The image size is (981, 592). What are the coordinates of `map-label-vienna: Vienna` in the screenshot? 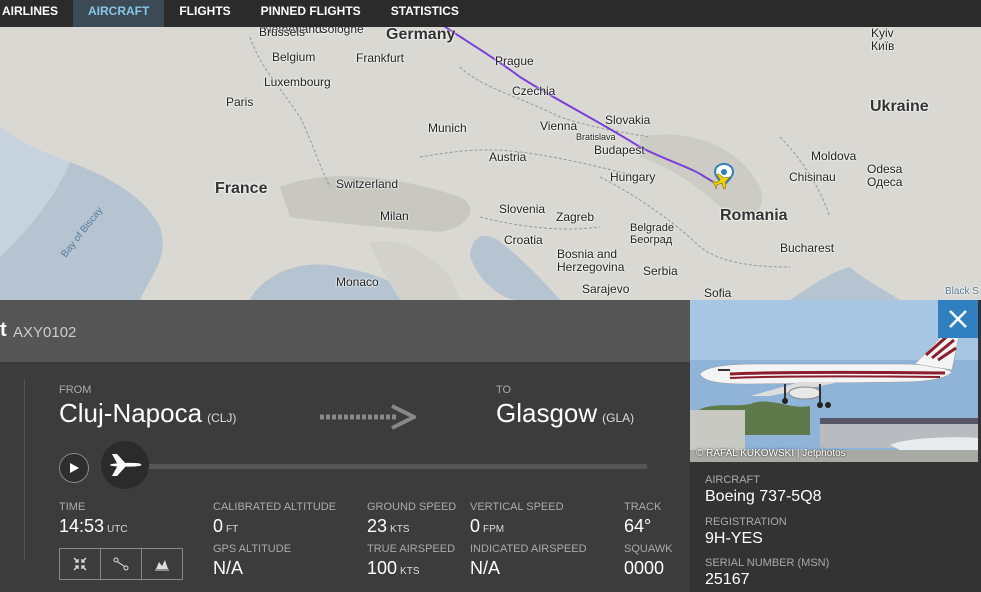 It's located at (559, 126).